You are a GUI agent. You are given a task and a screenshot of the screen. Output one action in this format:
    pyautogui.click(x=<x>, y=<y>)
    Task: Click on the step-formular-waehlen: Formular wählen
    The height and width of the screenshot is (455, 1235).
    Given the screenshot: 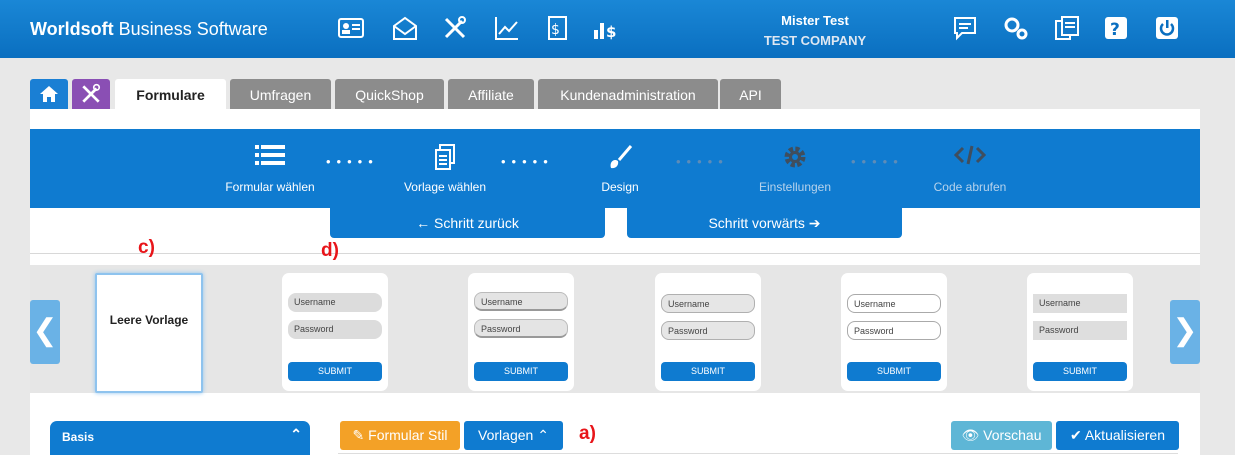 What is the action you would take?
    pyautogui.click(x=270, y=161)
    